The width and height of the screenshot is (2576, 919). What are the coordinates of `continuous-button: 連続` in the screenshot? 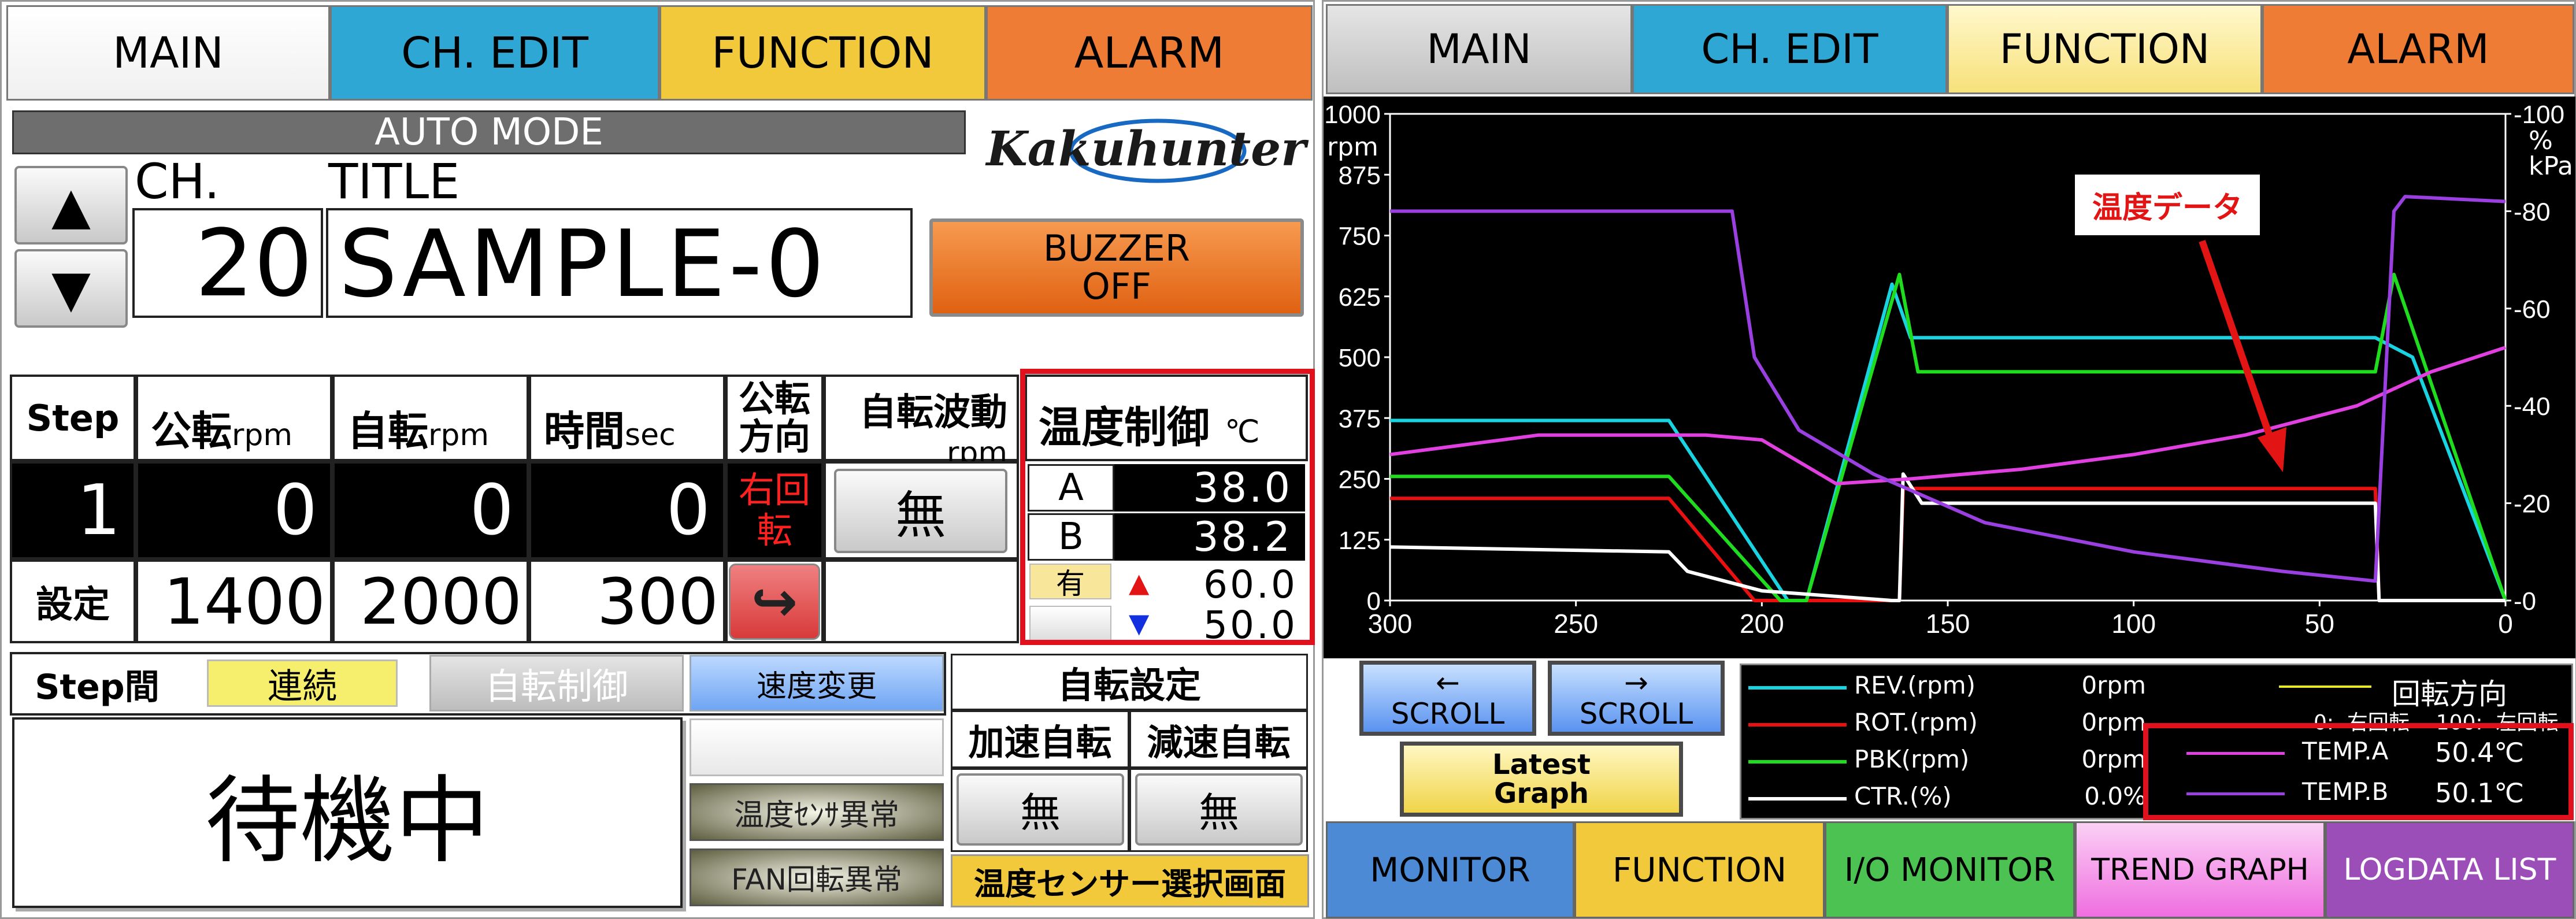 It's located at (302, 683).